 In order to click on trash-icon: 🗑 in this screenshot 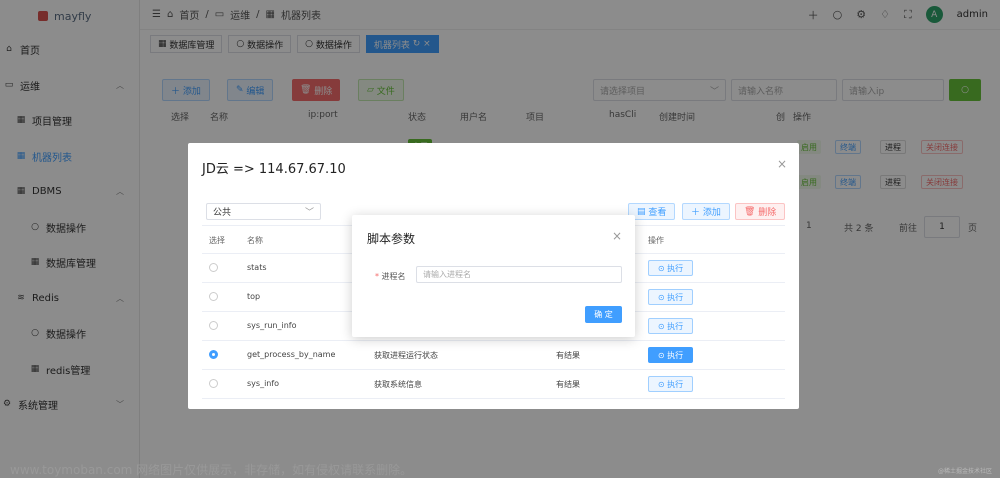, I will do `click(751, 211)`.